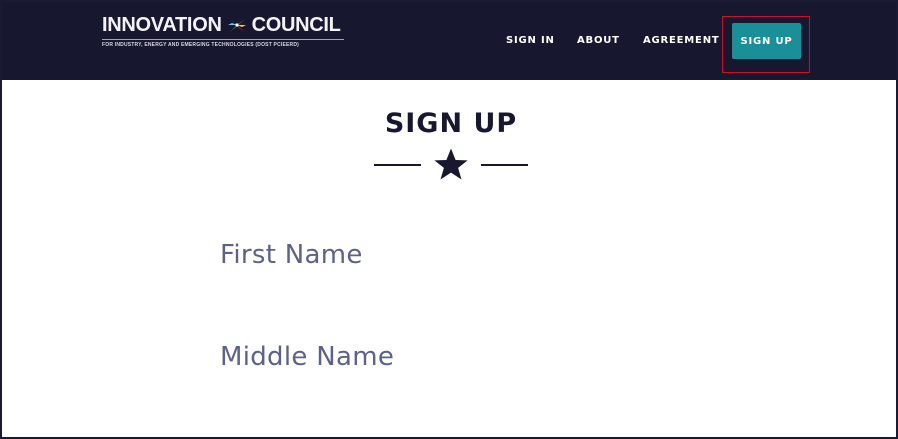 The height and width of the screenshot is (439, 898). I want to click on title-divider, so click(451, 165).